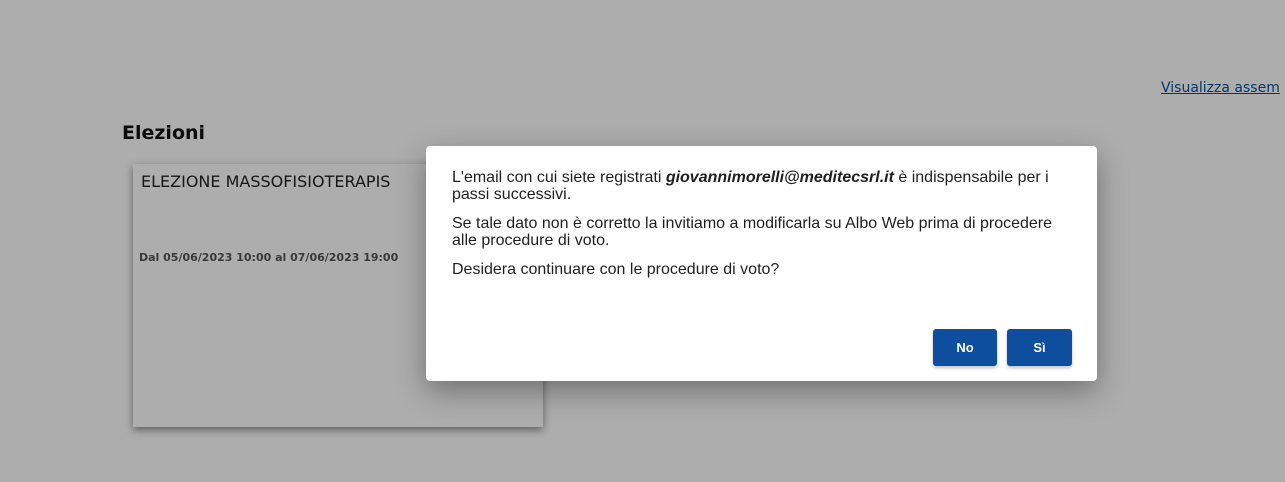 The image size is (1285, 482). Describe the element at coordinates (559, 177) in the screenshot. I see `dialog-text-before-email: L'email con cui siete registrati` at that location.